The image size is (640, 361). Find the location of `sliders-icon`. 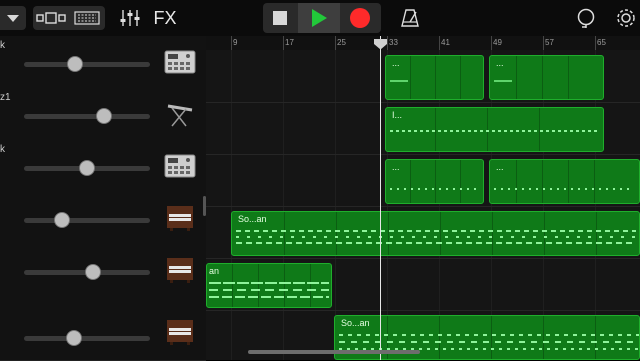

sliders-icon is located at coordinates (130, 18).